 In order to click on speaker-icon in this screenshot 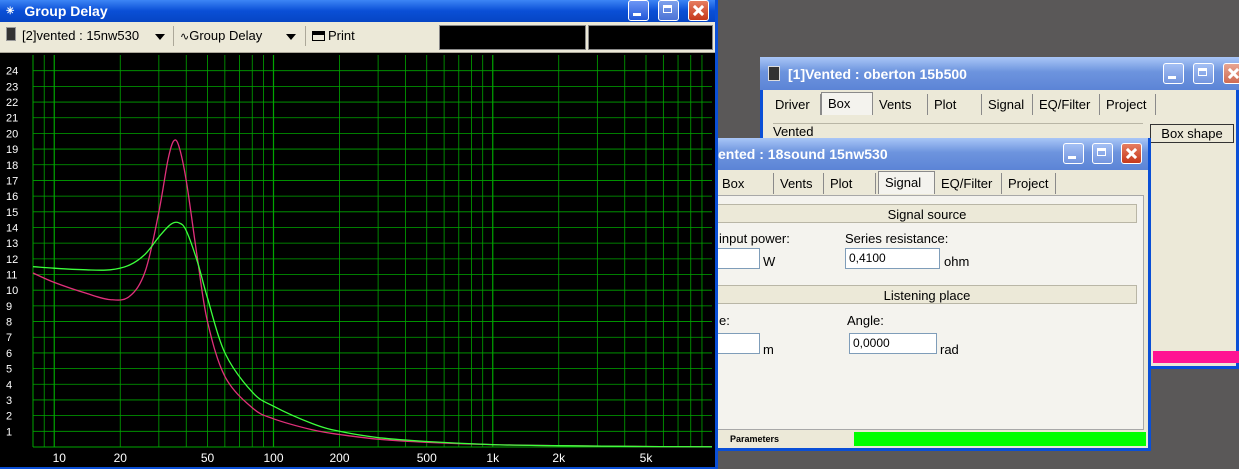, I will do `click(11, 34)`.